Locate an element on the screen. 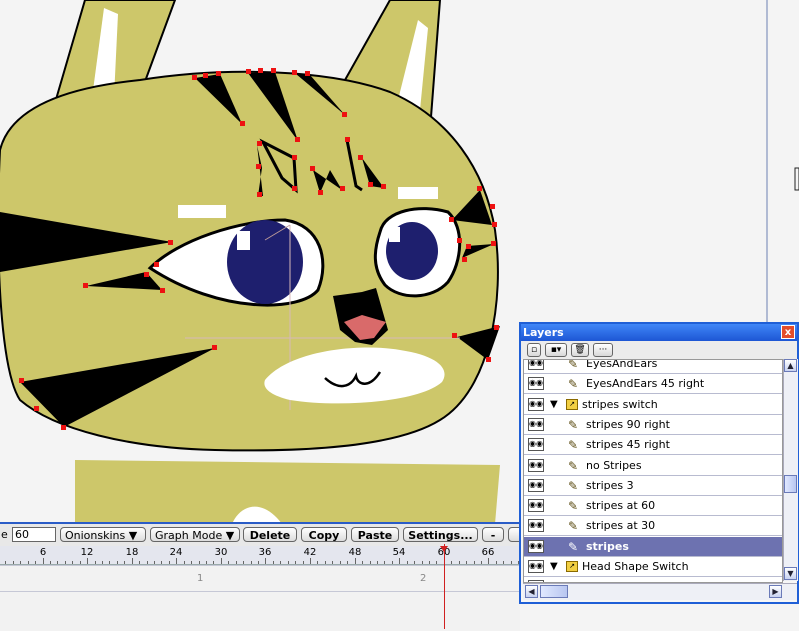  layer-row: ◉◉ ▼ ↗ stripes switch is located at coordinates (653, 405).